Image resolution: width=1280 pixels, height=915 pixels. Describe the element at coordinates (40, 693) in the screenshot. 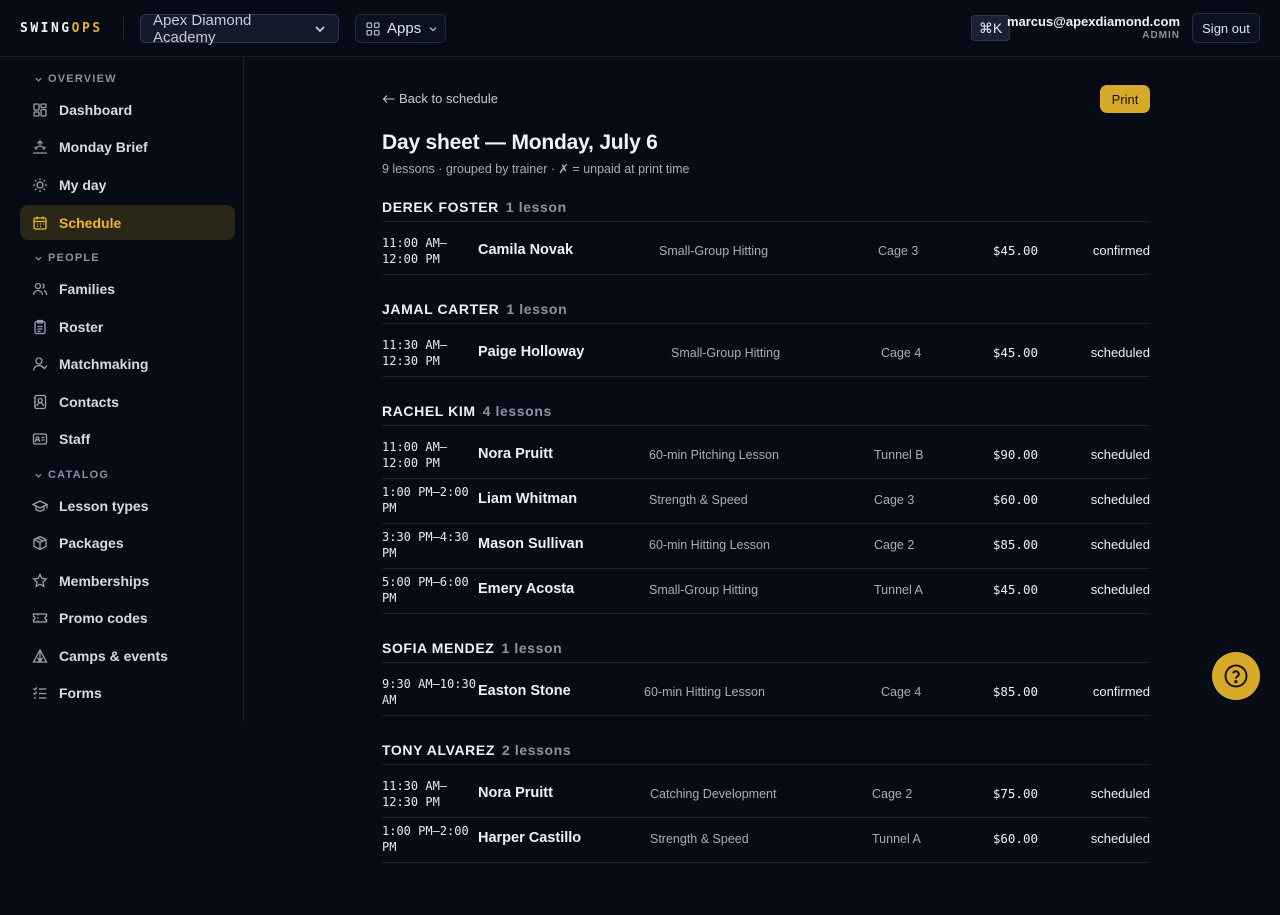

I see `checklist-icon` at that location.